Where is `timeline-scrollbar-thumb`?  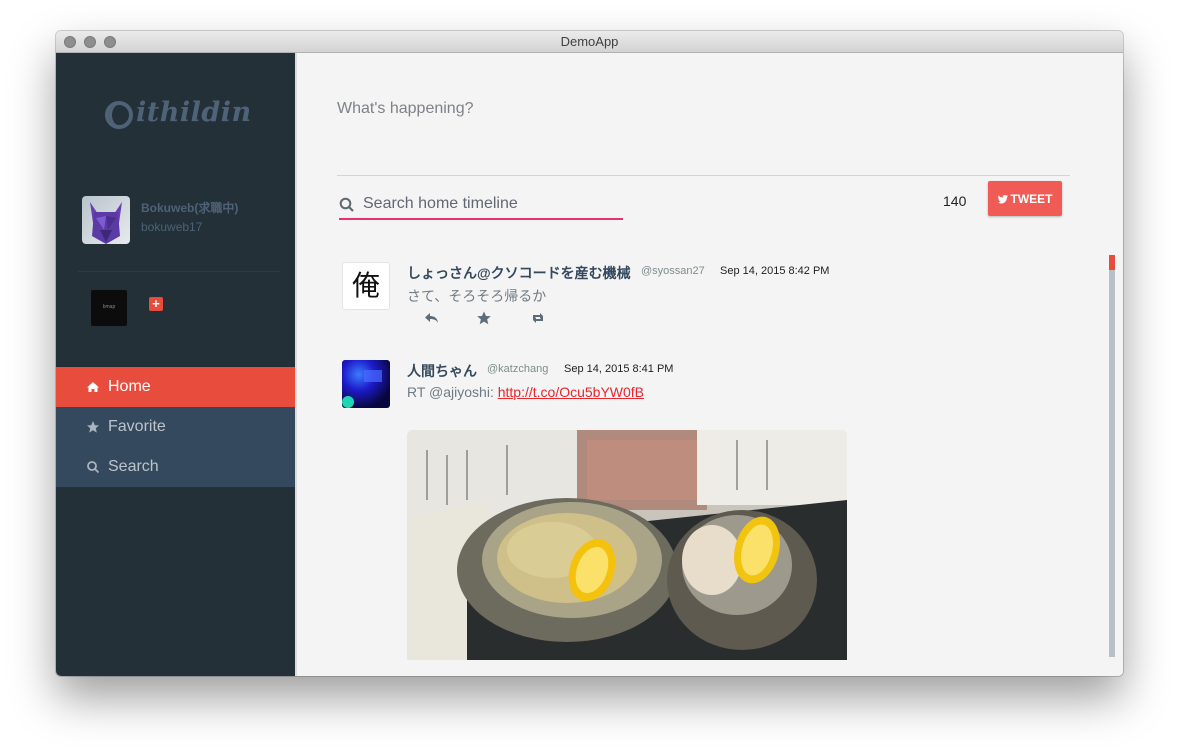 timeline-scrollbar-thumb is located at coordinates (1112, 262).